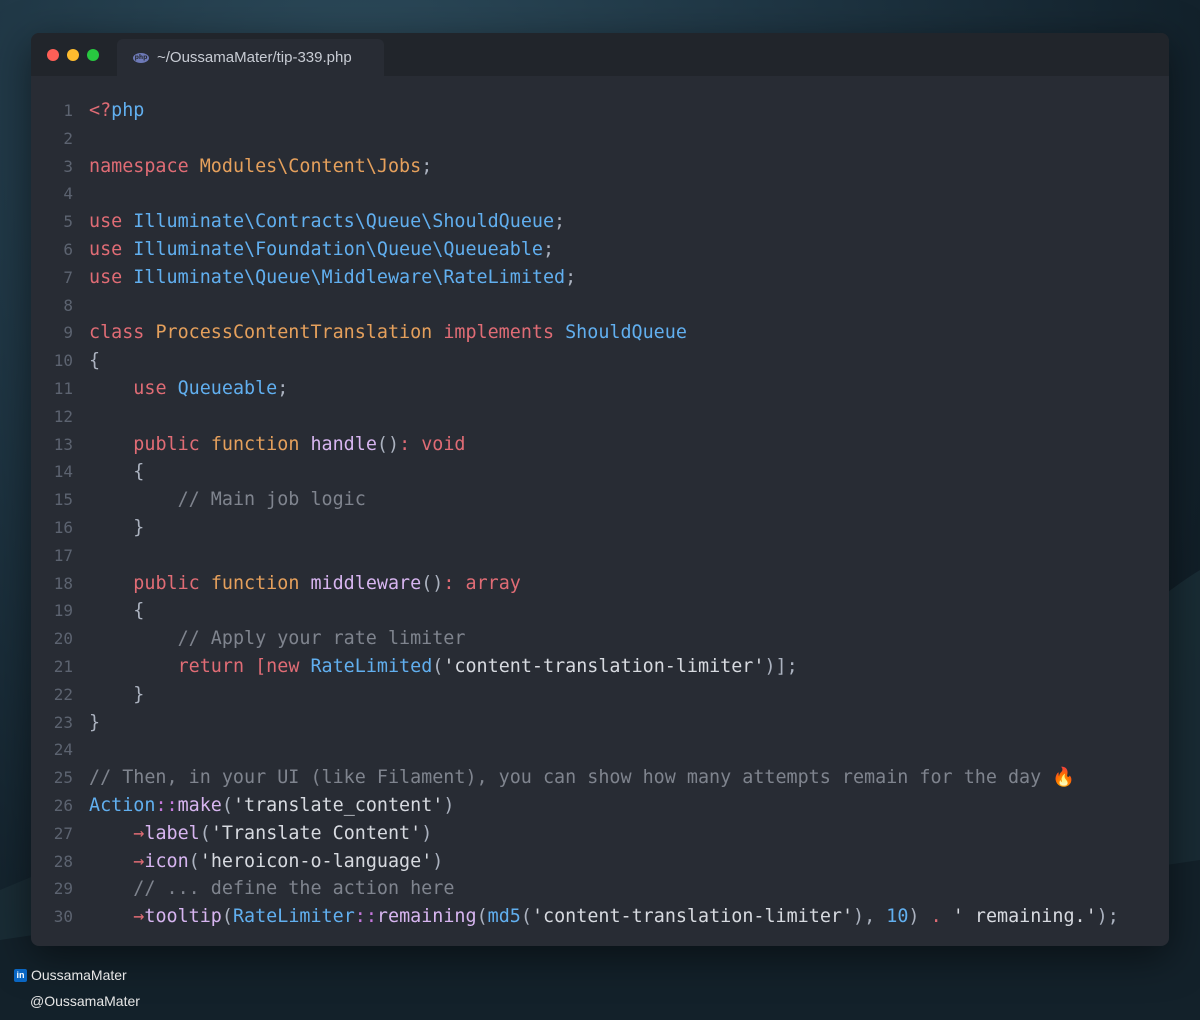 This screenshot has height=1020, width=1200. I want to click on line-number: 29, so click(63, 889).